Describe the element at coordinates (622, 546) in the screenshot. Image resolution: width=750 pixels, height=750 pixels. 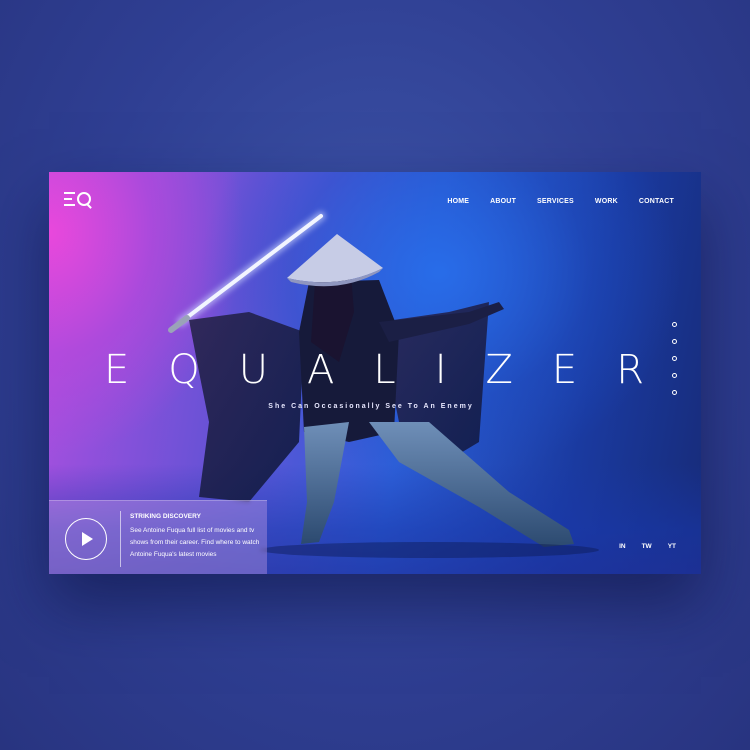
I see `social-instagram-link: IN` at that location.